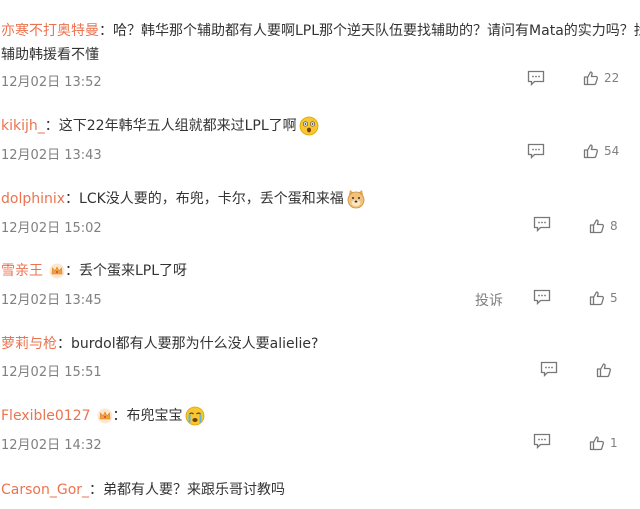 The width and height of the screenshot is (640, 509). Describe the element at coordinates (356, 199) in the screenshot. I see `doge-emoji` at that location.